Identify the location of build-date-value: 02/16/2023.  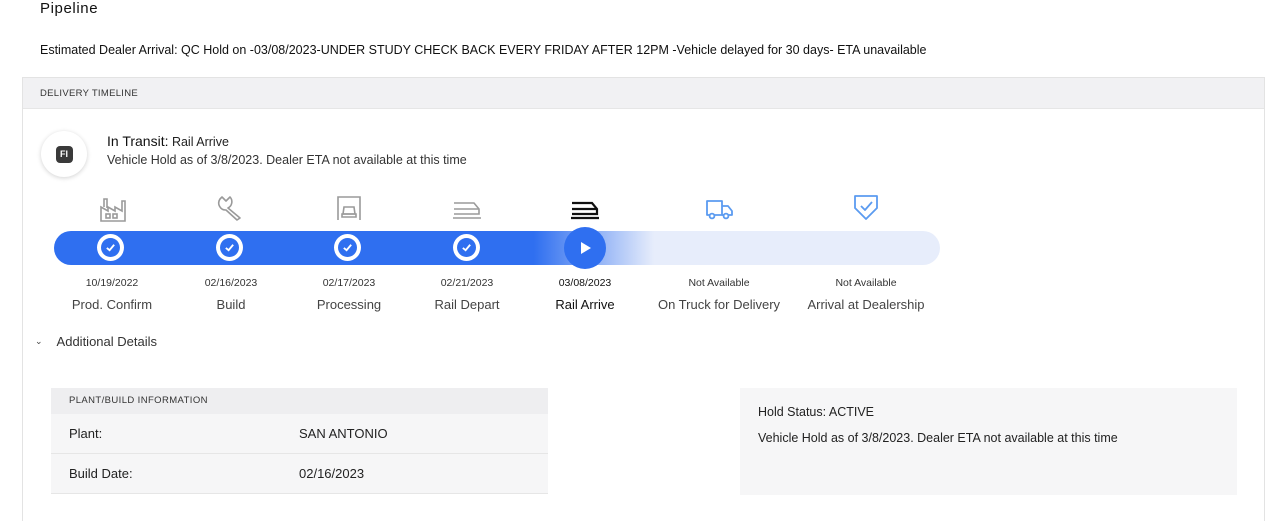
(332, 473).